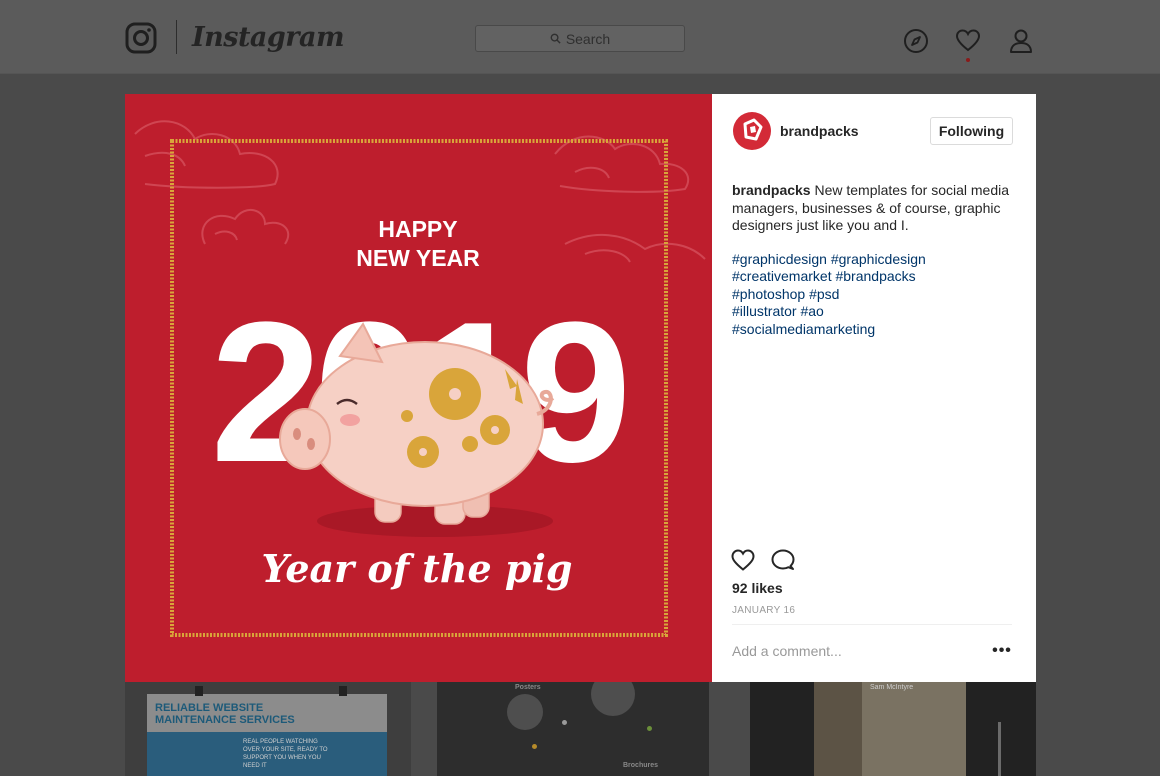  I want to click on person-icon, so click(1021, 41).